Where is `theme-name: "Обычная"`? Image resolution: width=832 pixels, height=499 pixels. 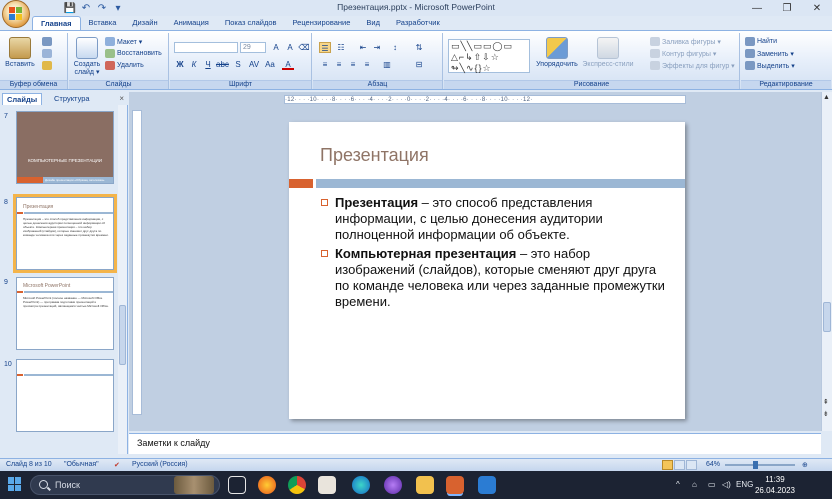 theme-name: "Обычная" is located at coordinates (81, 464).